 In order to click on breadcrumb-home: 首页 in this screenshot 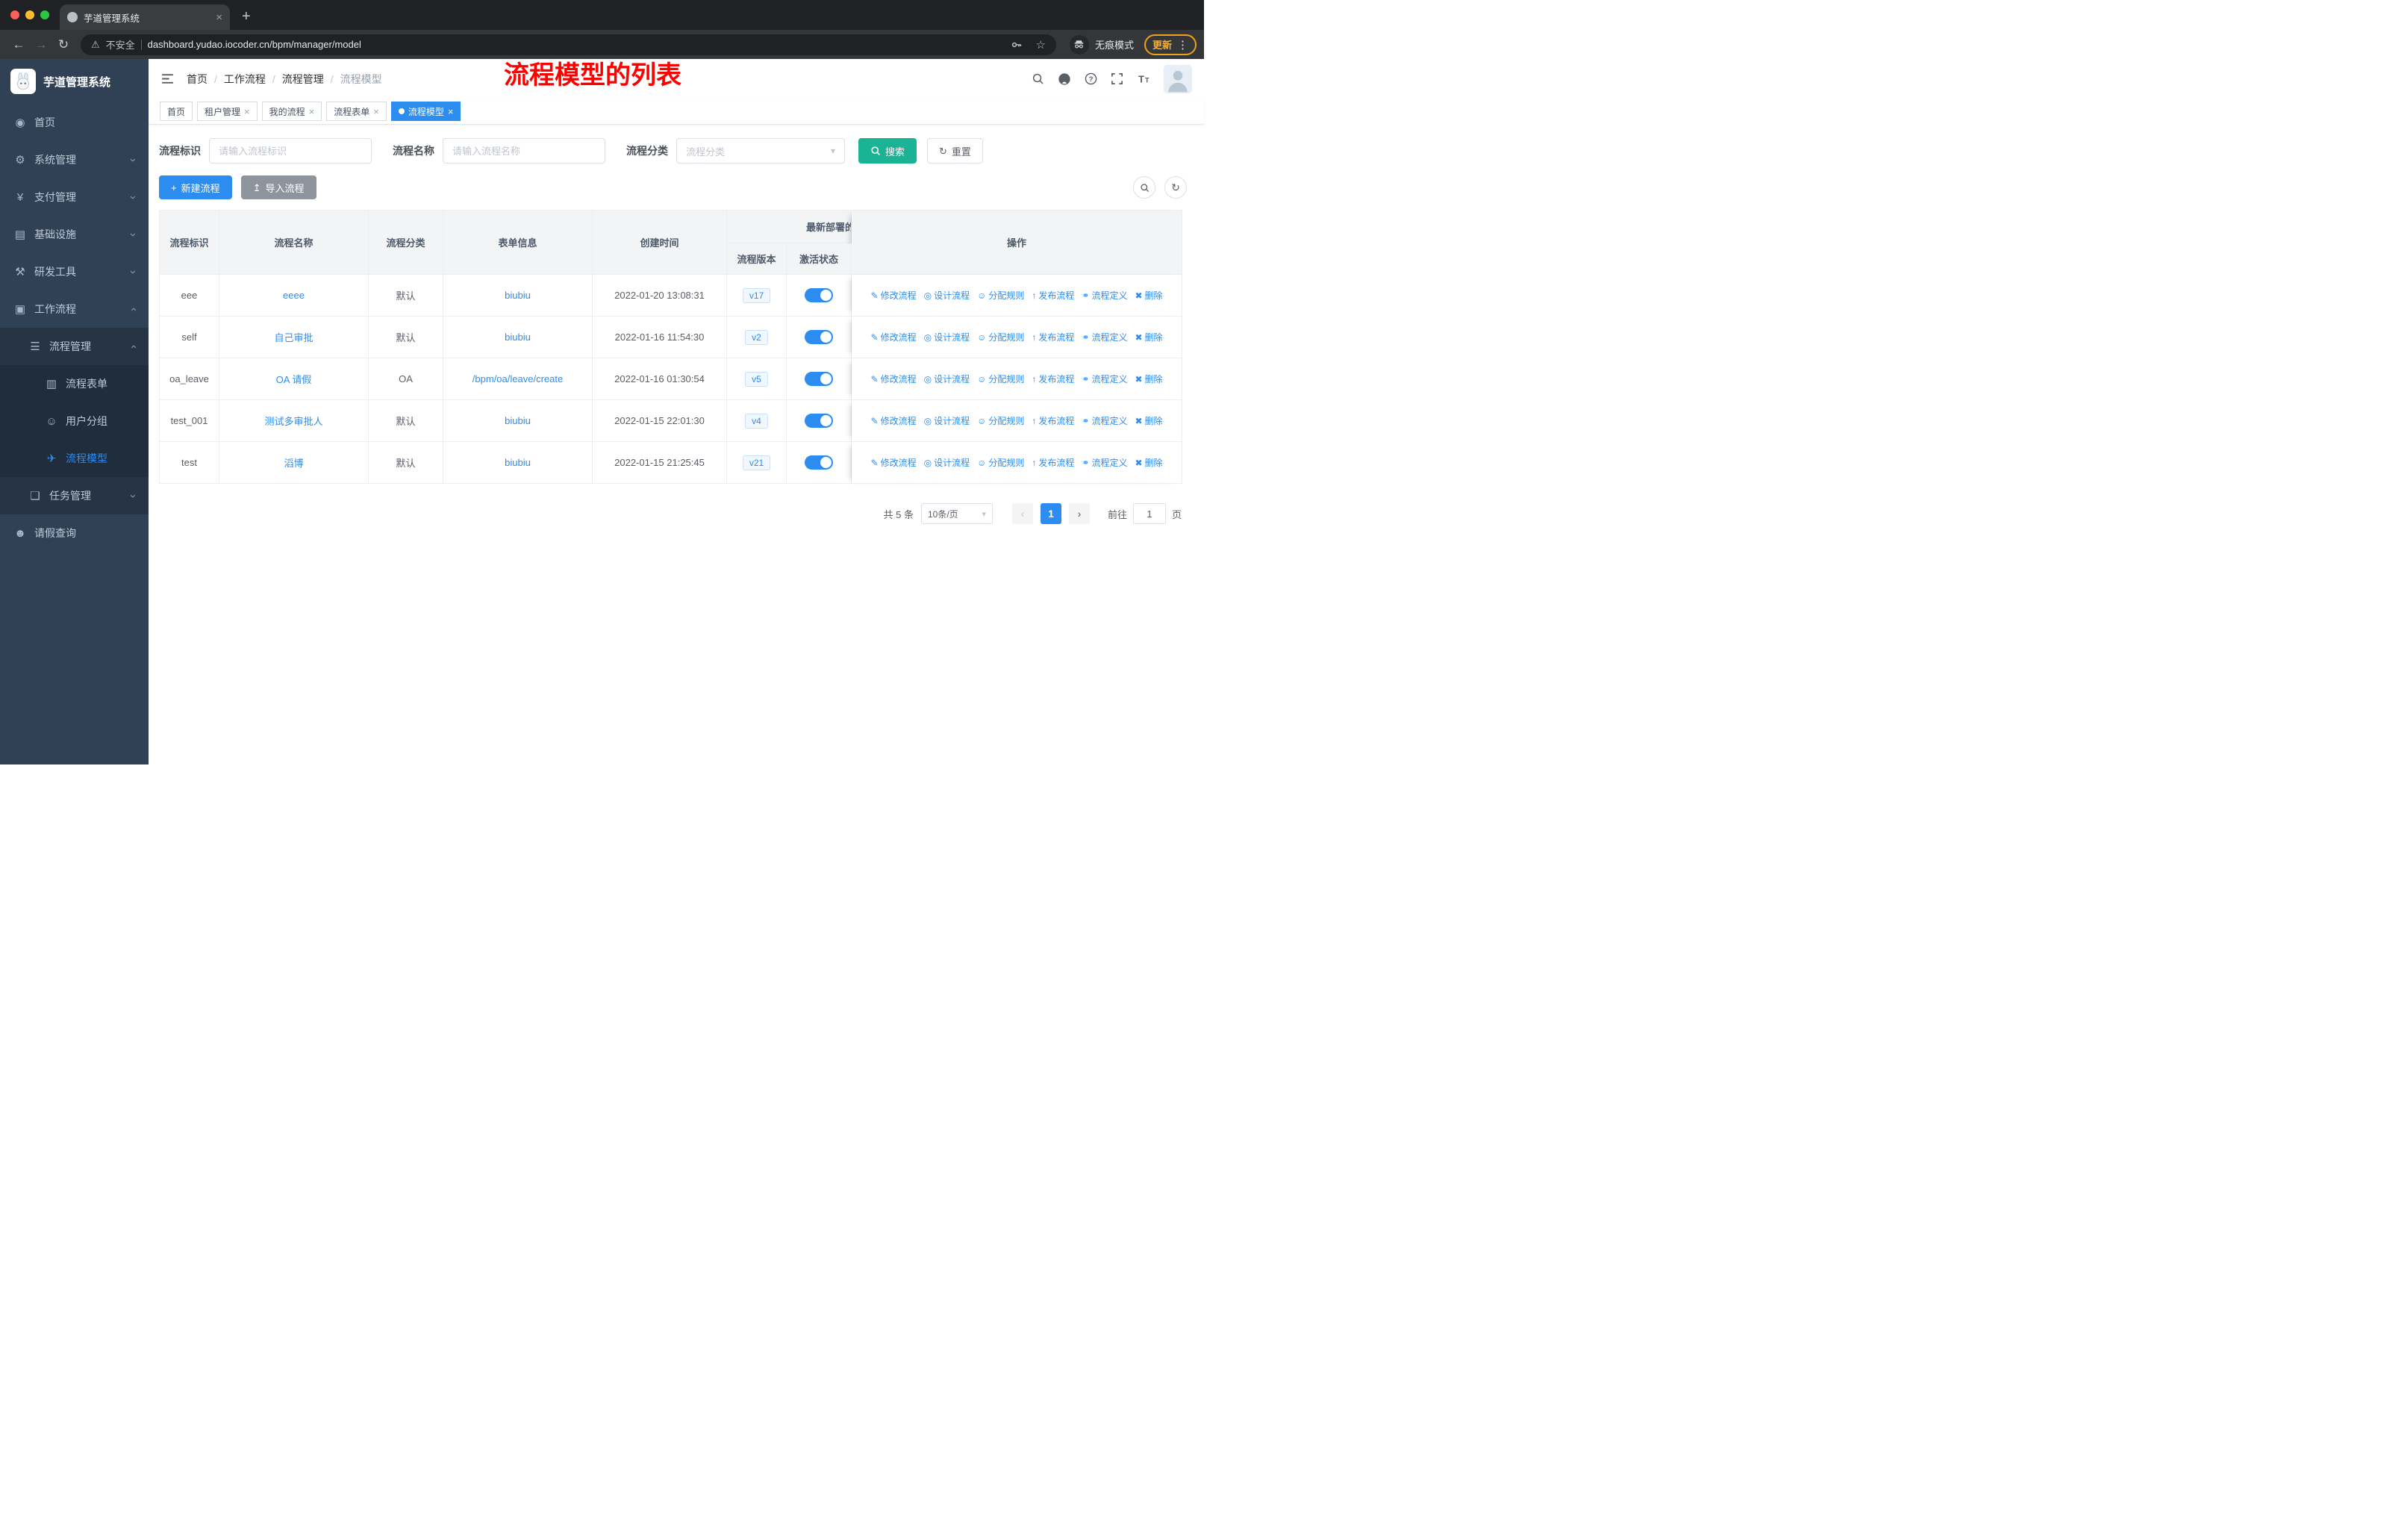, I will do `click(205, 80)`.